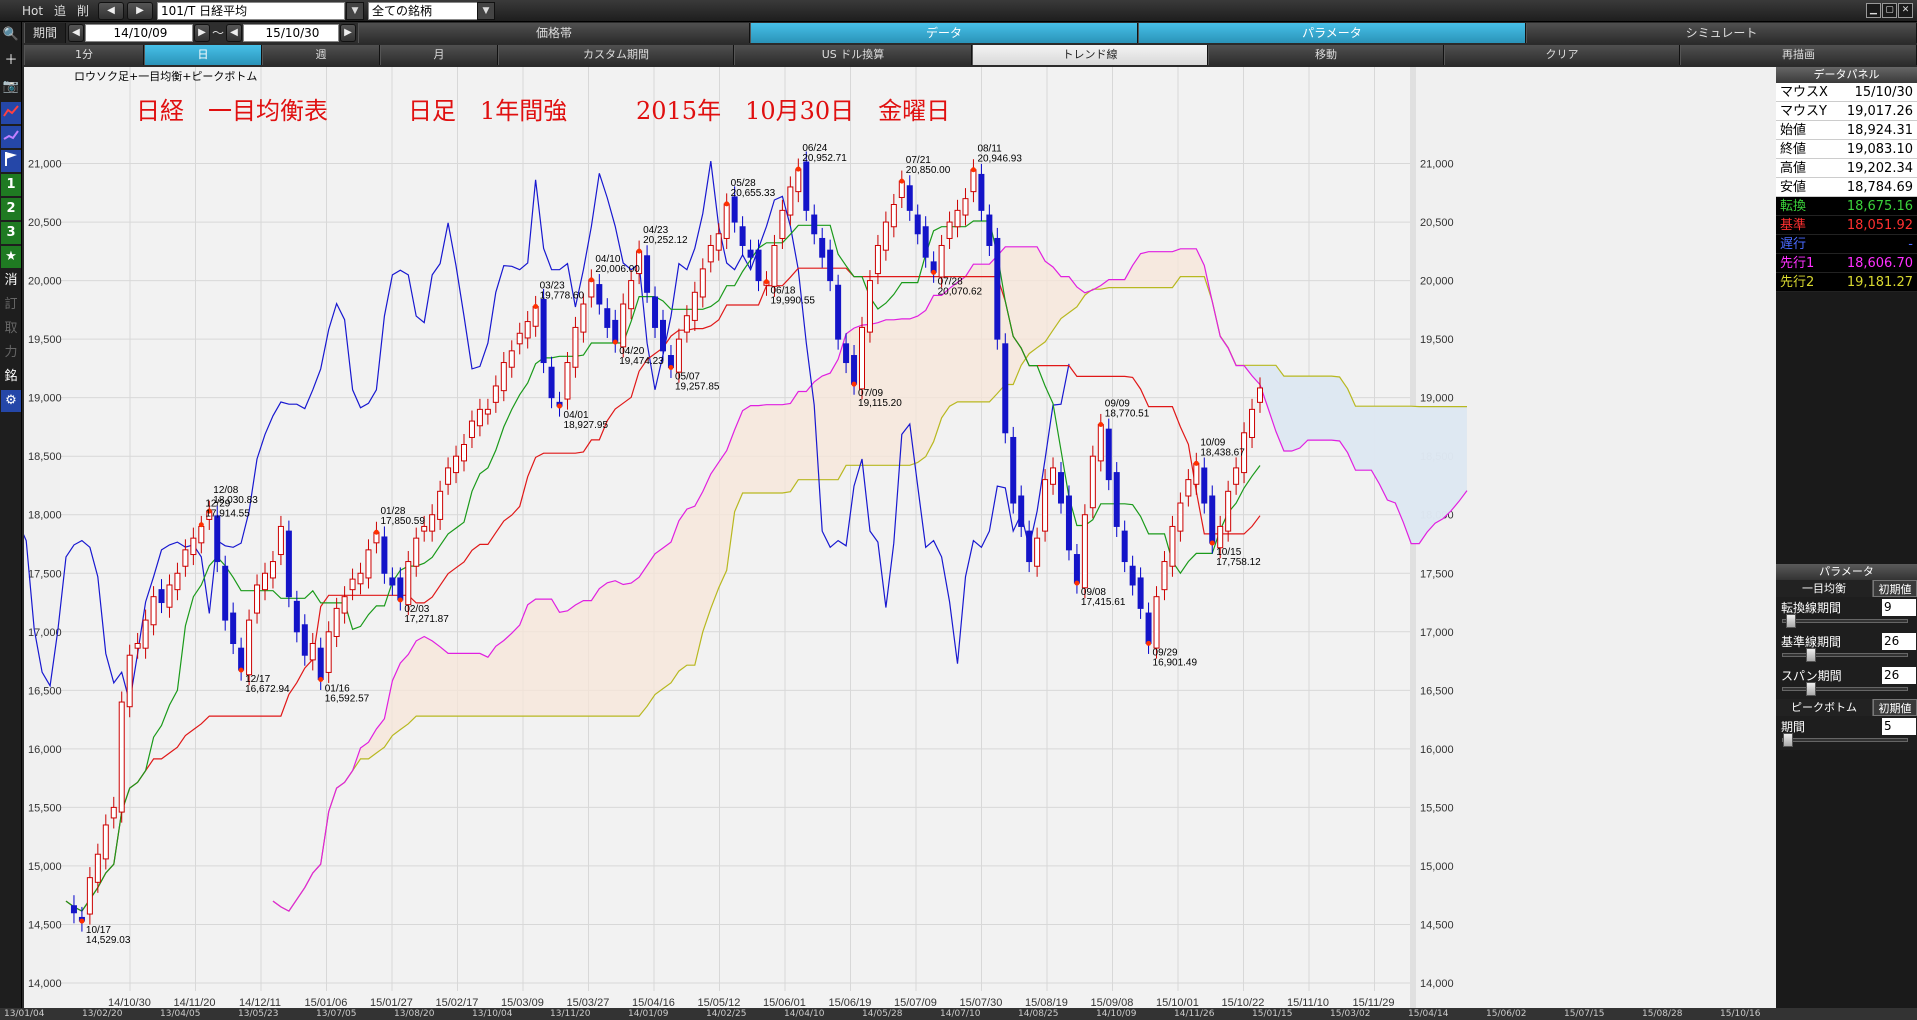 The height and width of the screenshot is (1020, 1917). I want to click on peak-reset-button: 初期値, so click(1895, 707).